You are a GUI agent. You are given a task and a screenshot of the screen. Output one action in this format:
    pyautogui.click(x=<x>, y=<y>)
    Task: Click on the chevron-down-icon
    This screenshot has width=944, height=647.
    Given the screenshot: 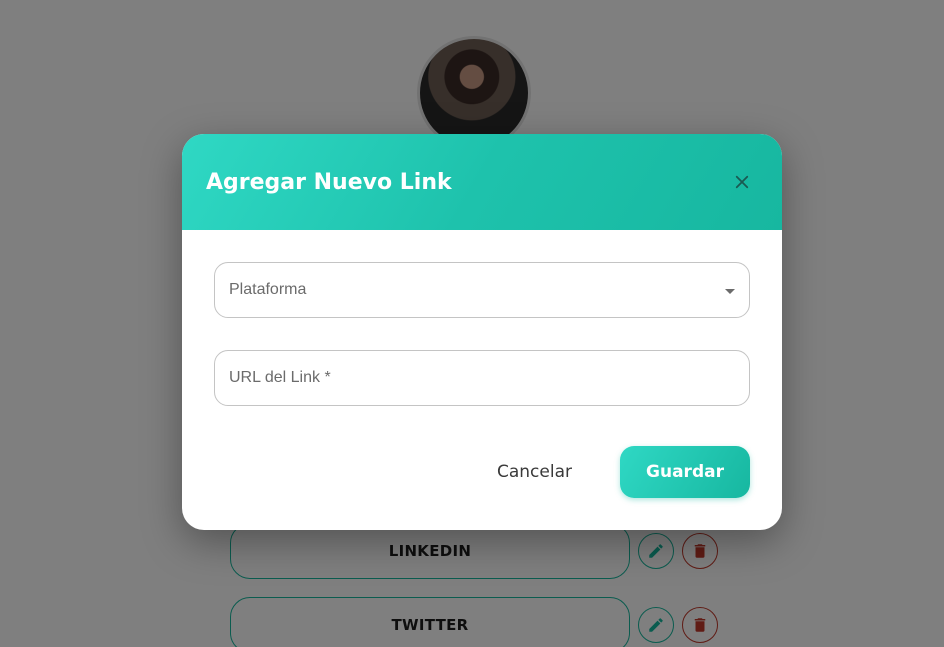 What is the action you would take?
    pyautogui.click(x=730, y=291)
    